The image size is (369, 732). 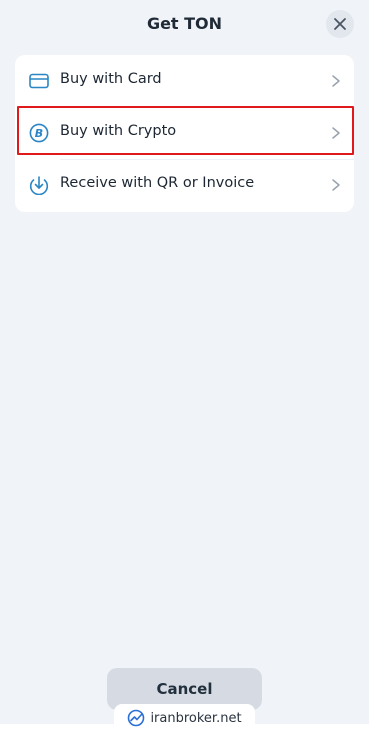 What do you see at coordinates (118, 131) in the screenshot?
I see `option-label: Buy with Crypto` at bounding box center [118, 131].